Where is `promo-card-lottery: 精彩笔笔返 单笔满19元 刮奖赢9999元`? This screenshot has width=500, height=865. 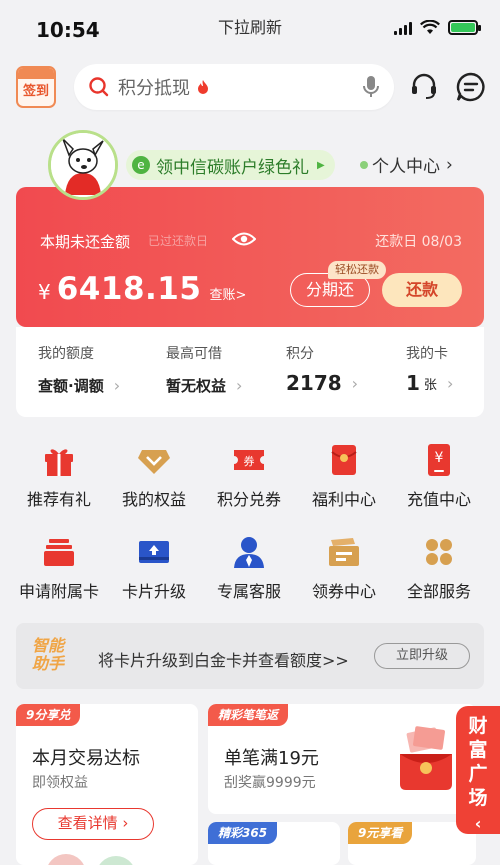
promo-card-lottery: 精彩笔笔返 单笔满19元 刮奖赢9999元 is located at coordinates (342, 759).